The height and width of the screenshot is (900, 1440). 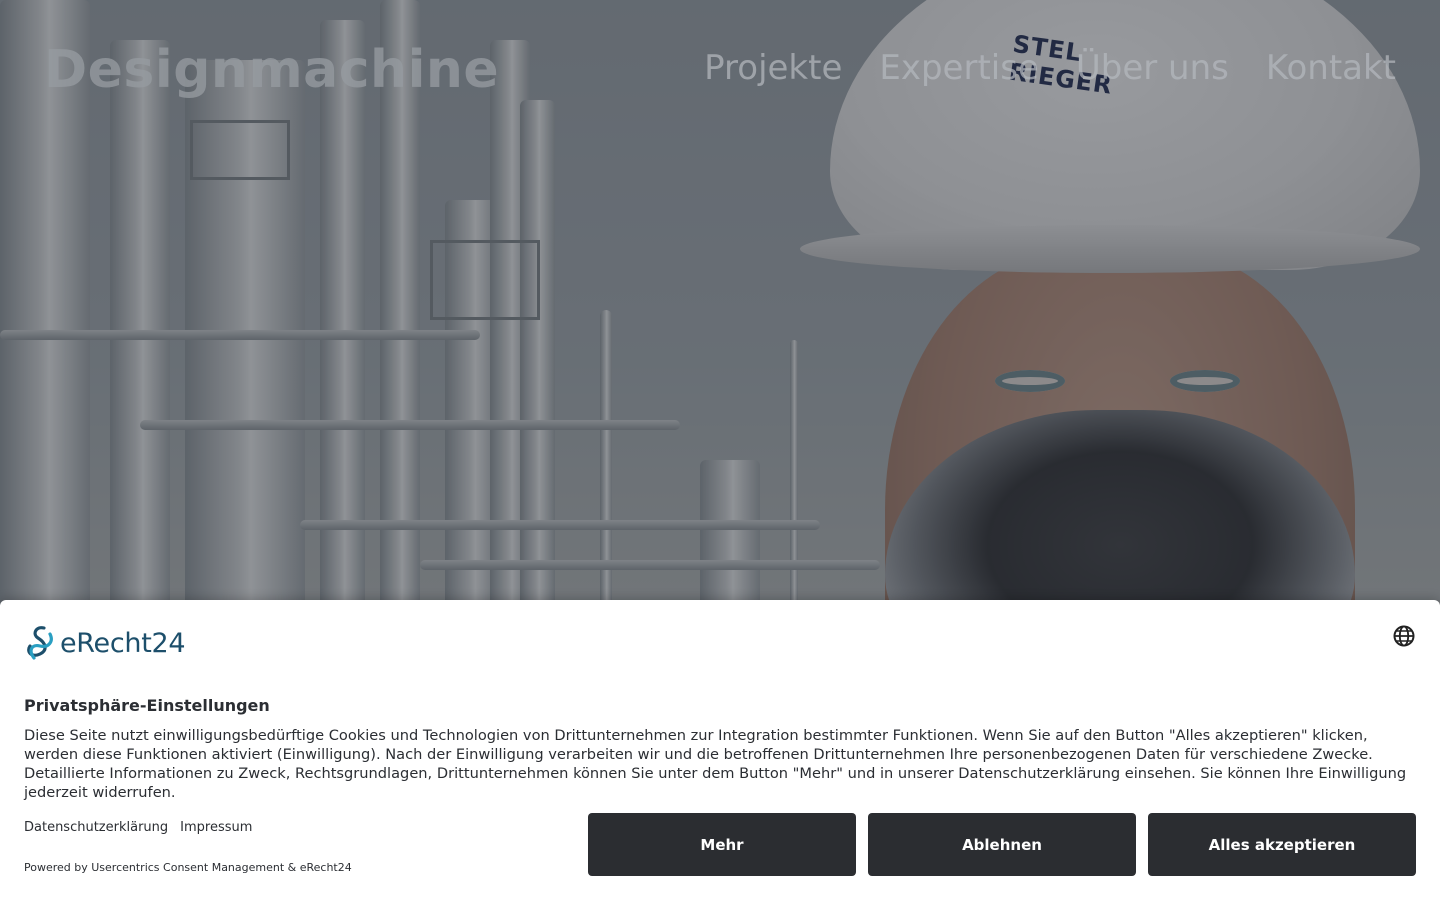 I want to click on nav-item-kontakt: Kontakt, so click(x=1331, y=68).